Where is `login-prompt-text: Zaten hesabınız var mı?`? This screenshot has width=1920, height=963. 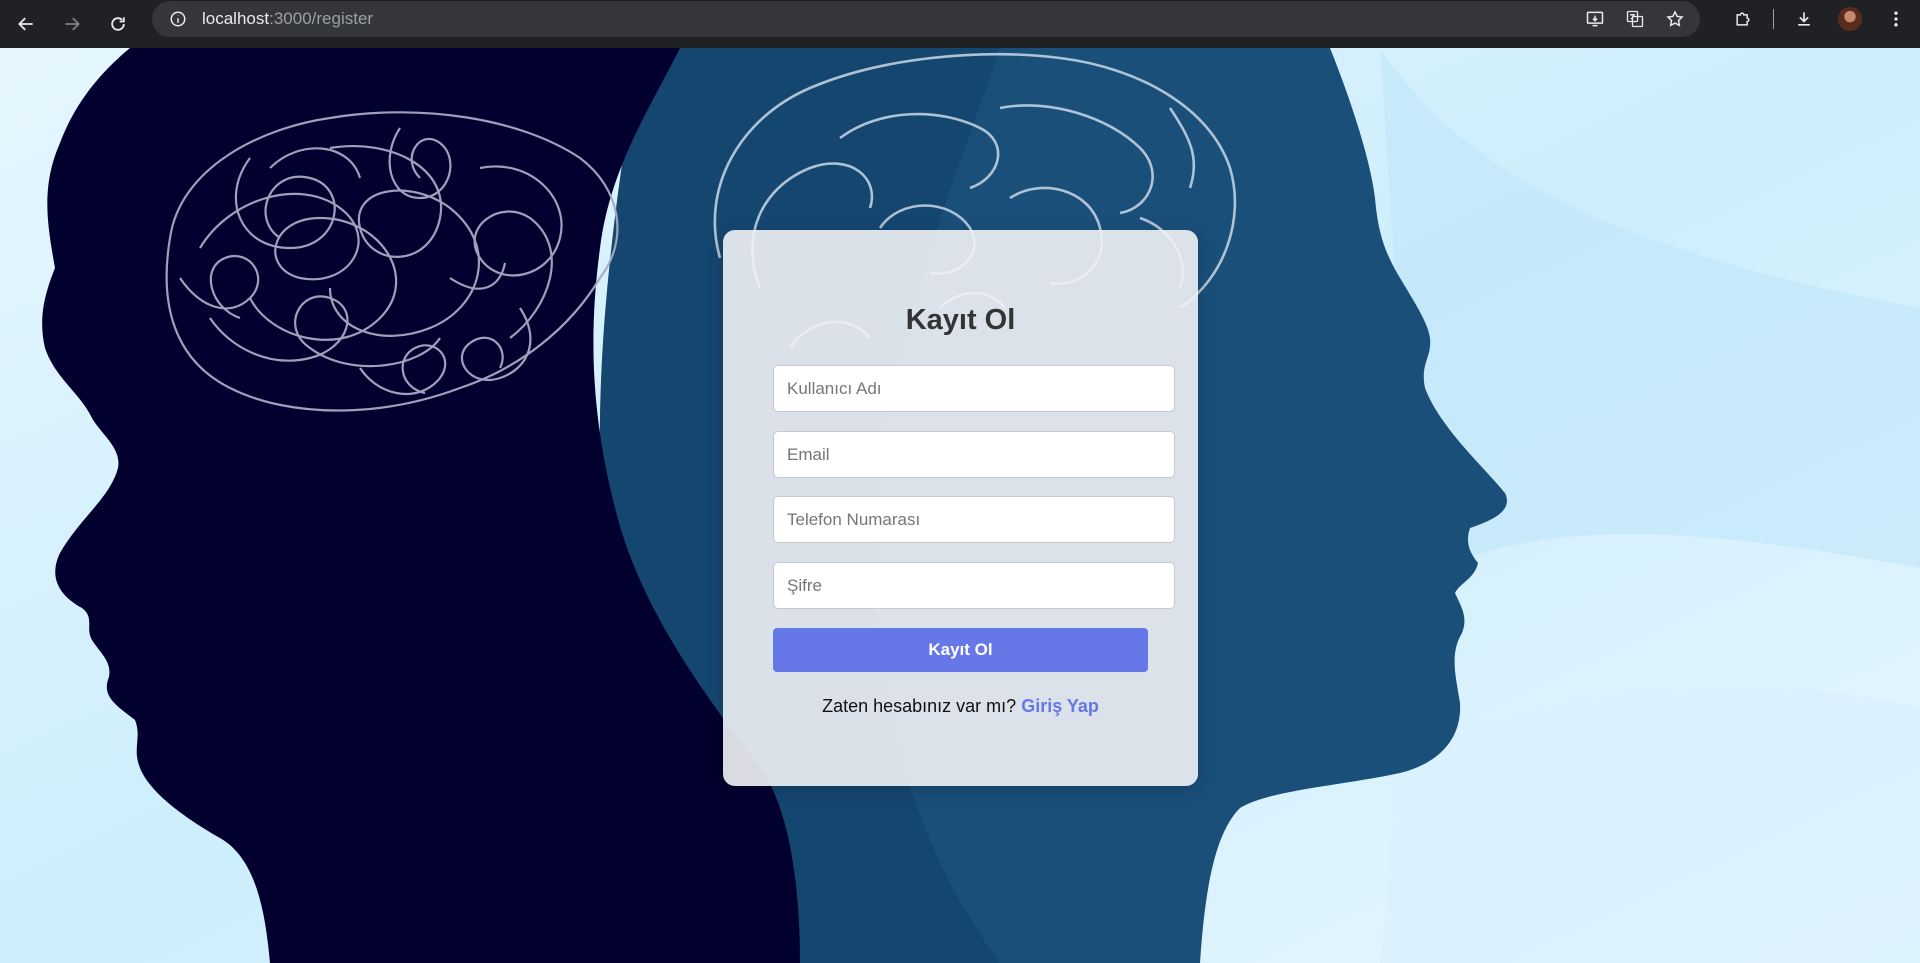 login-prompt-text: Zaten hesabınız var mı? is located at coordinates (919, 706).